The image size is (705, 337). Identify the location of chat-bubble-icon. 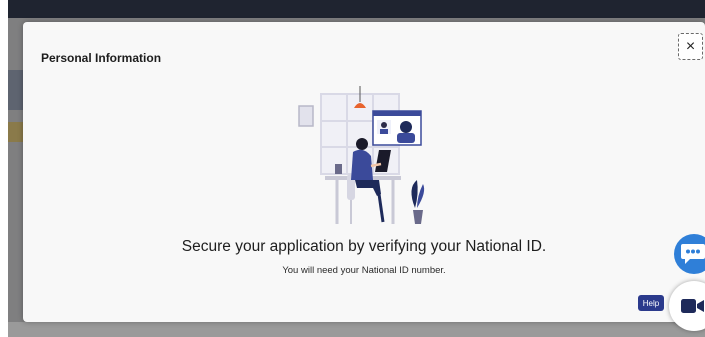
(693, 254).